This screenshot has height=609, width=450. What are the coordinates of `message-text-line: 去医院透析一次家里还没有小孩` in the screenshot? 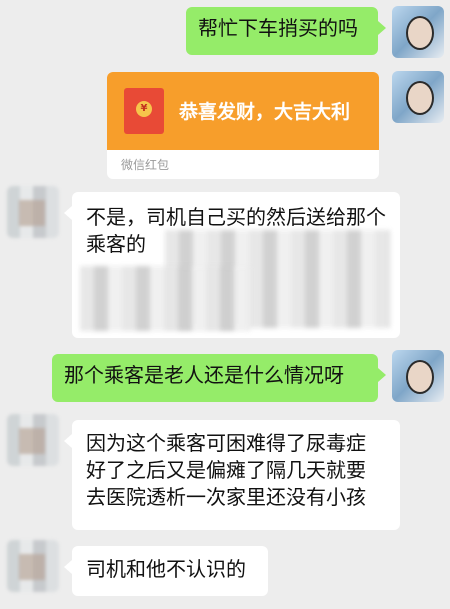 It's located at (226, 497).